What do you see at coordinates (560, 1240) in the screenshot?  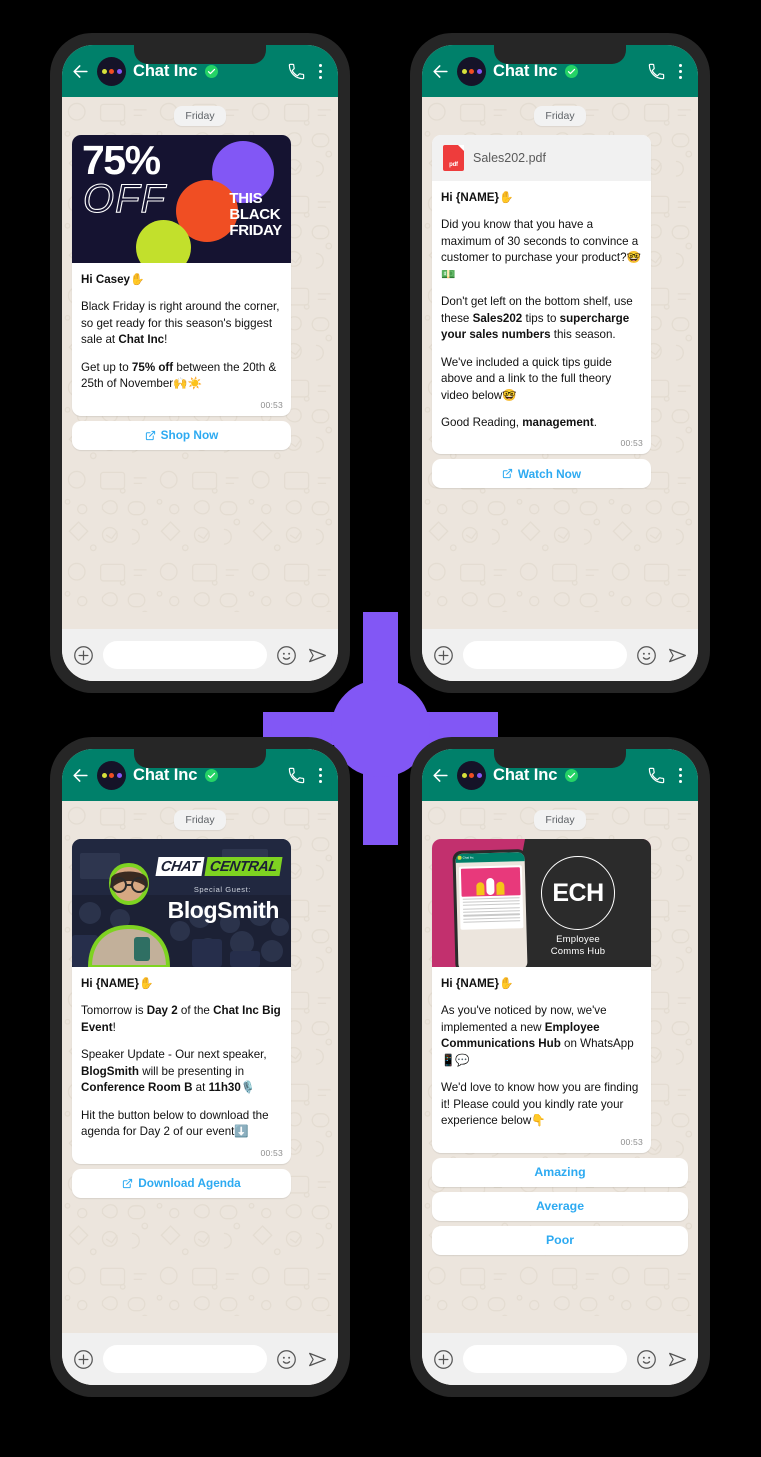 I see `quick-reply-poor: Poor` at bounding box center [560, 1240].